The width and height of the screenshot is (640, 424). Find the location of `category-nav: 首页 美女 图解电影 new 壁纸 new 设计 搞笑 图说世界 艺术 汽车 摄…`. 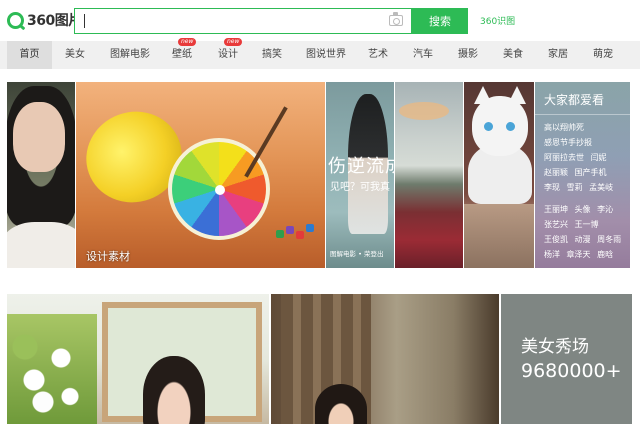

category-nav: 首页 美女 图解电影 new 壁纸 new 设计 搞笑 图说世界 艺术 汽车 摄… is located at coordinates (320, 53).